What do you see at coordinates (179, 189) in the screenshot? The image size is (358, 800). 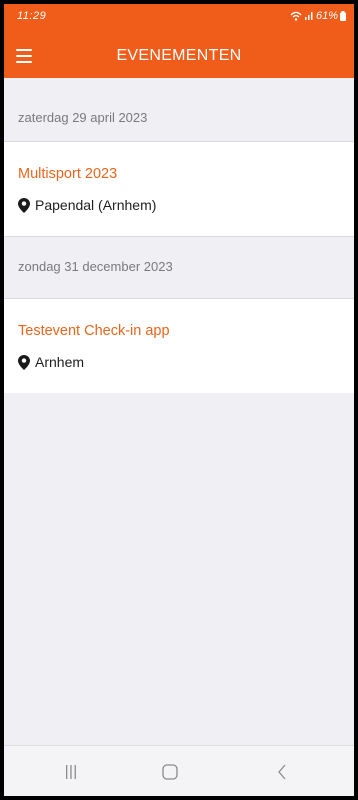 I see `event-card-multisport: Multisport 2023 Papendal (Arnhem)` at bounding box center [179, 189].